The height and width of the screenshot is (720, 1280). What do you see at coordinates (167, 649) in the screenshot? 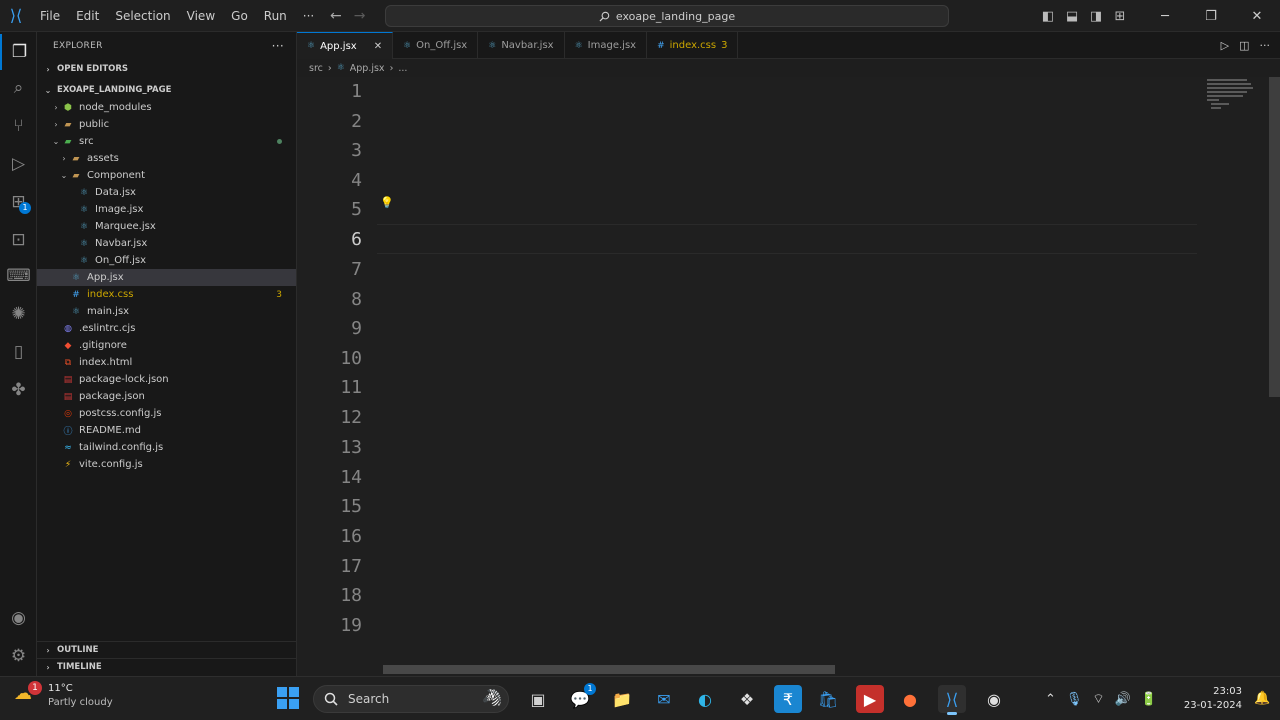
I see `outline-section: › OUTLINE` at bounding box center [167, 649].